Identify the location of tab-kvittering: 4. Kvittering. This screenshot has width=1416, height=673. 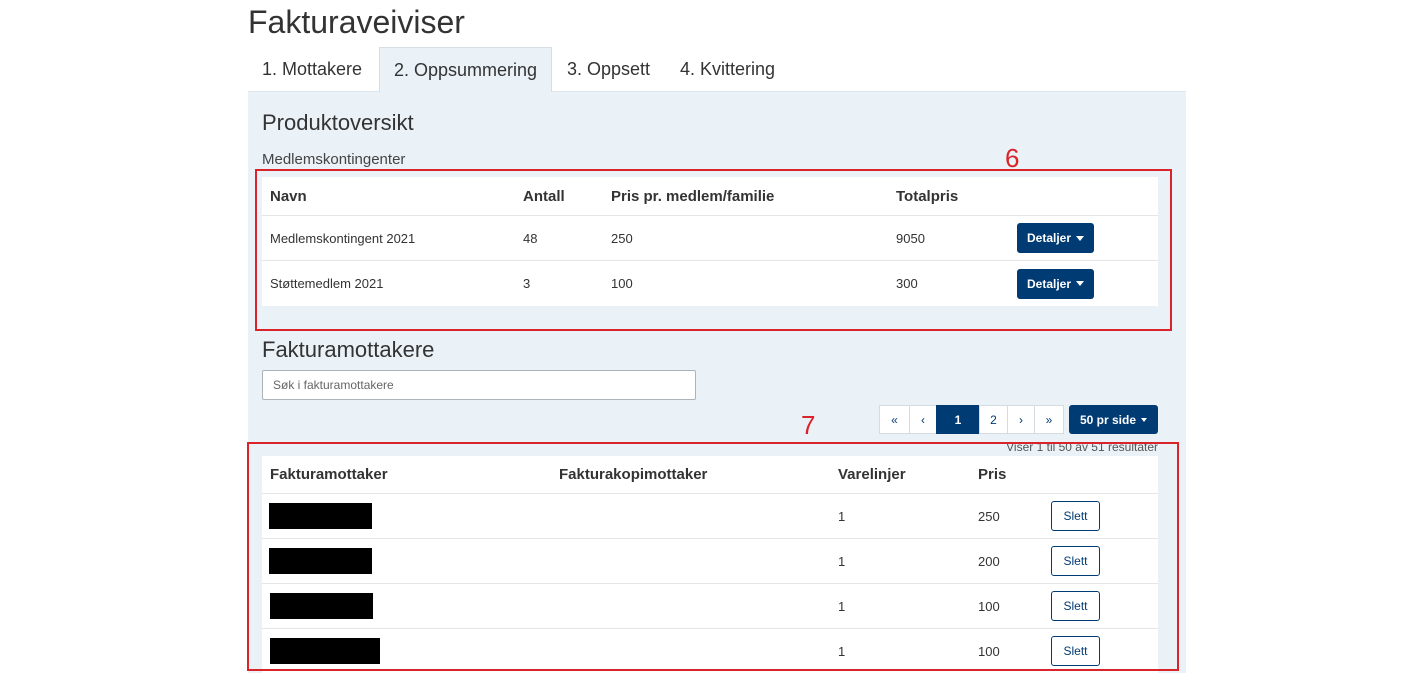
(727, 69).